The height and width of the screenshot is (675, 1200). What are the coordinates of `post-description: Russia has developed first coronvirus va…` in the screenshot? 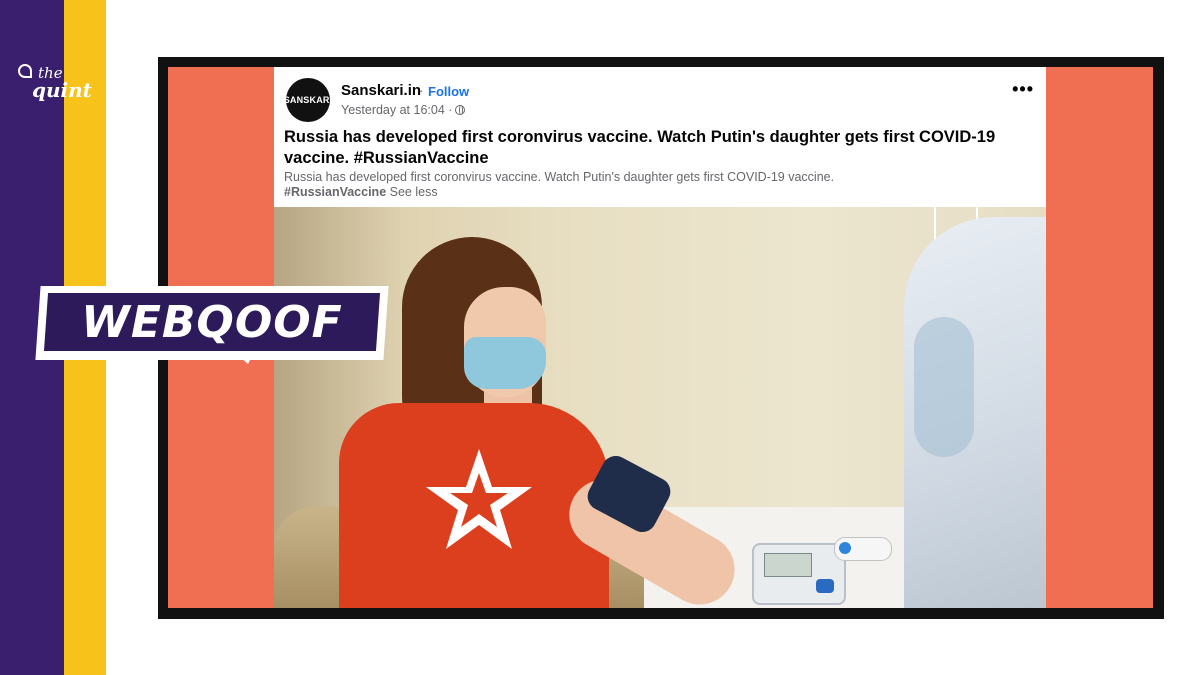 It's located at (664, 185).